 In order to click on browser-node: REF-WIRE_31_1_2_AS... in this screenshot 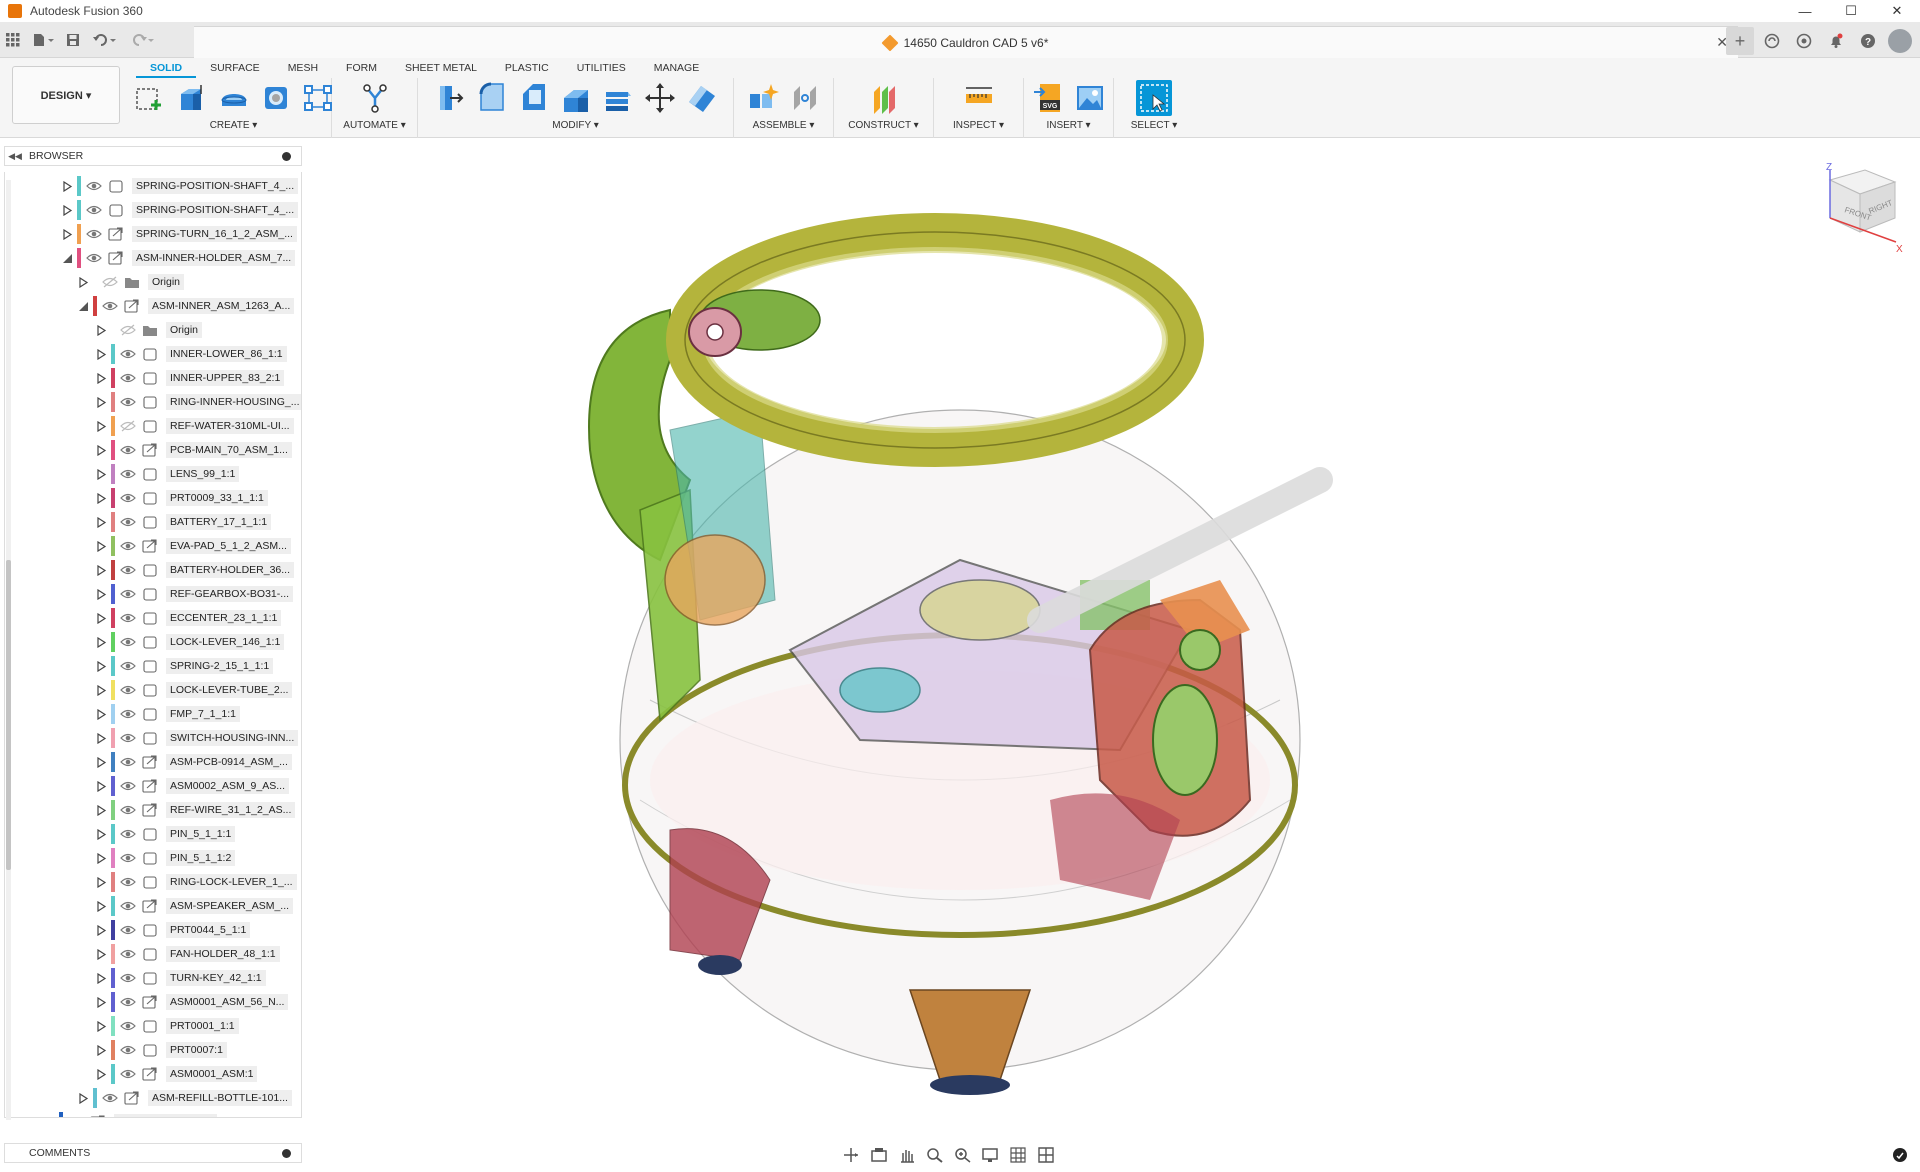, I will do `click(195, 810)`.